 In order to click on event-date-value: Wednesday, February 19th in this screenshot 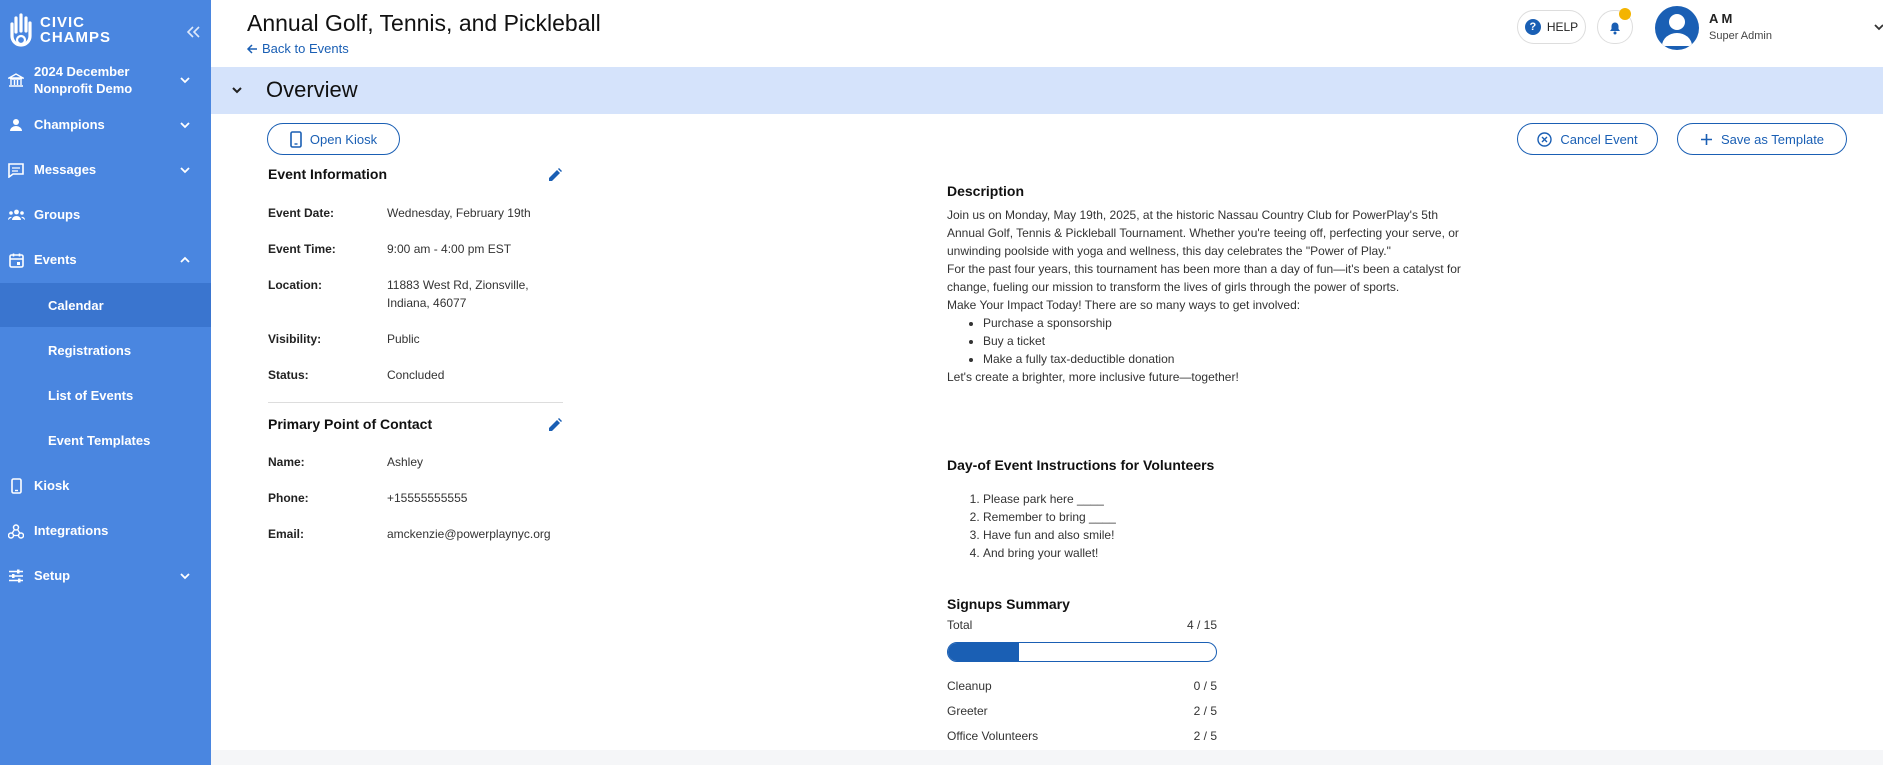, I will do `click(459, 213)`.